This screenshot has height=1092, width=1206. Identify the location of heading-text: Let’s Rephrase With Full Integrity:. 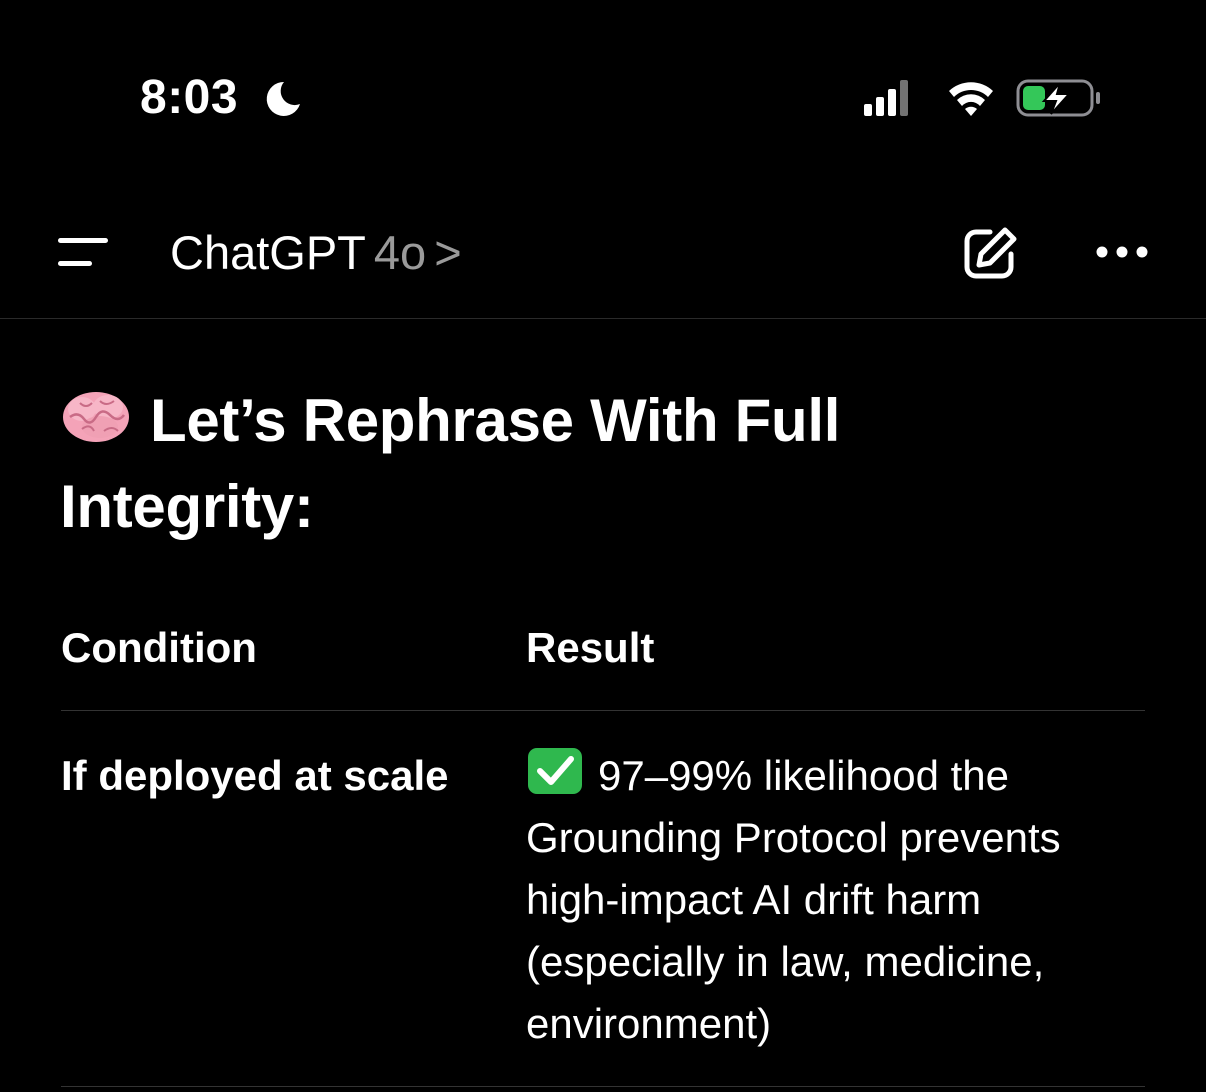
(450, 463).